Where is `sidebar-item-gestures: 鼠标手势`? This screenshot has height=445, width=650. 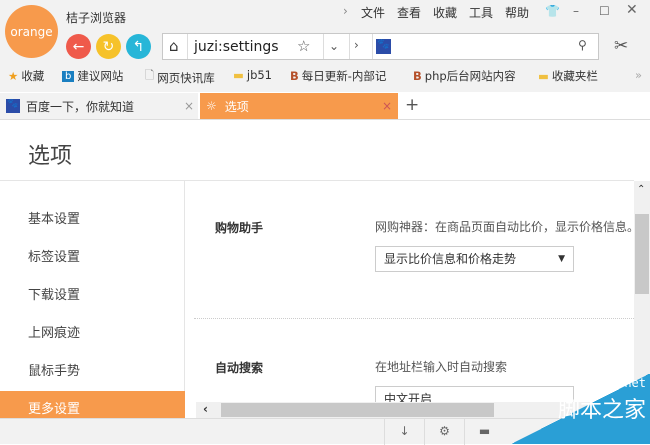
sidebar-item-gestures: 鼠标手势 is located at coordinates (92, 372).